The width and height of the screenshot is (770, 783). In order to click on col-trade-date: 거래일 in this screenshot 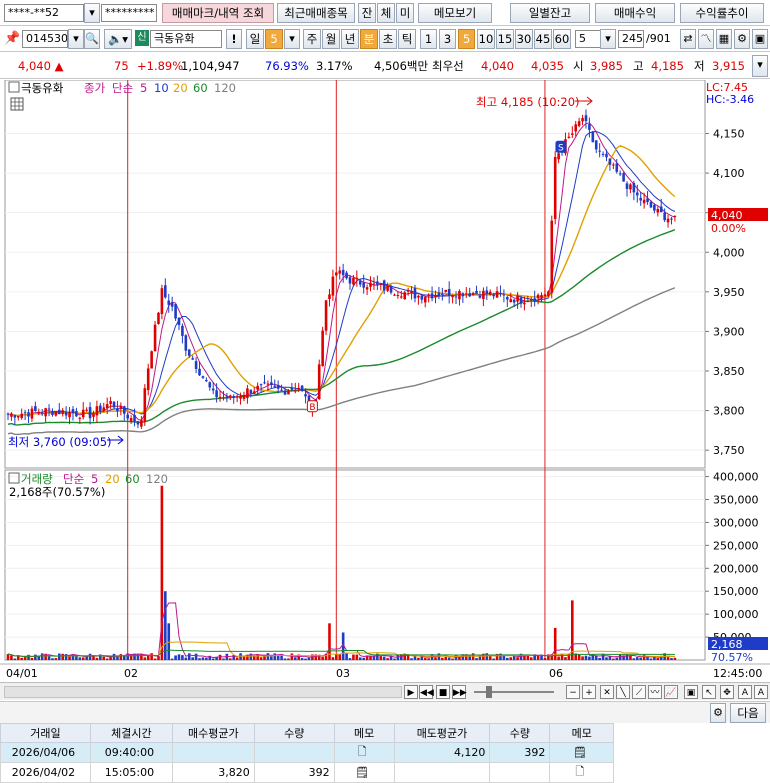, I will do `click(45, 733)`.